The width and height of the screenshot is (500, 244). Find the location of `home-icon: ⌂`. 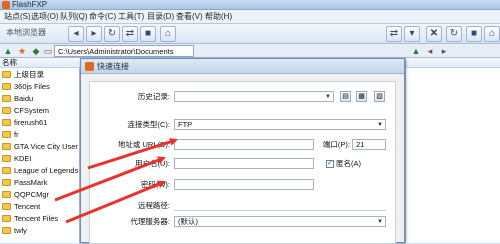

home-icon: ⌂ is located at coordinates (168, 34).